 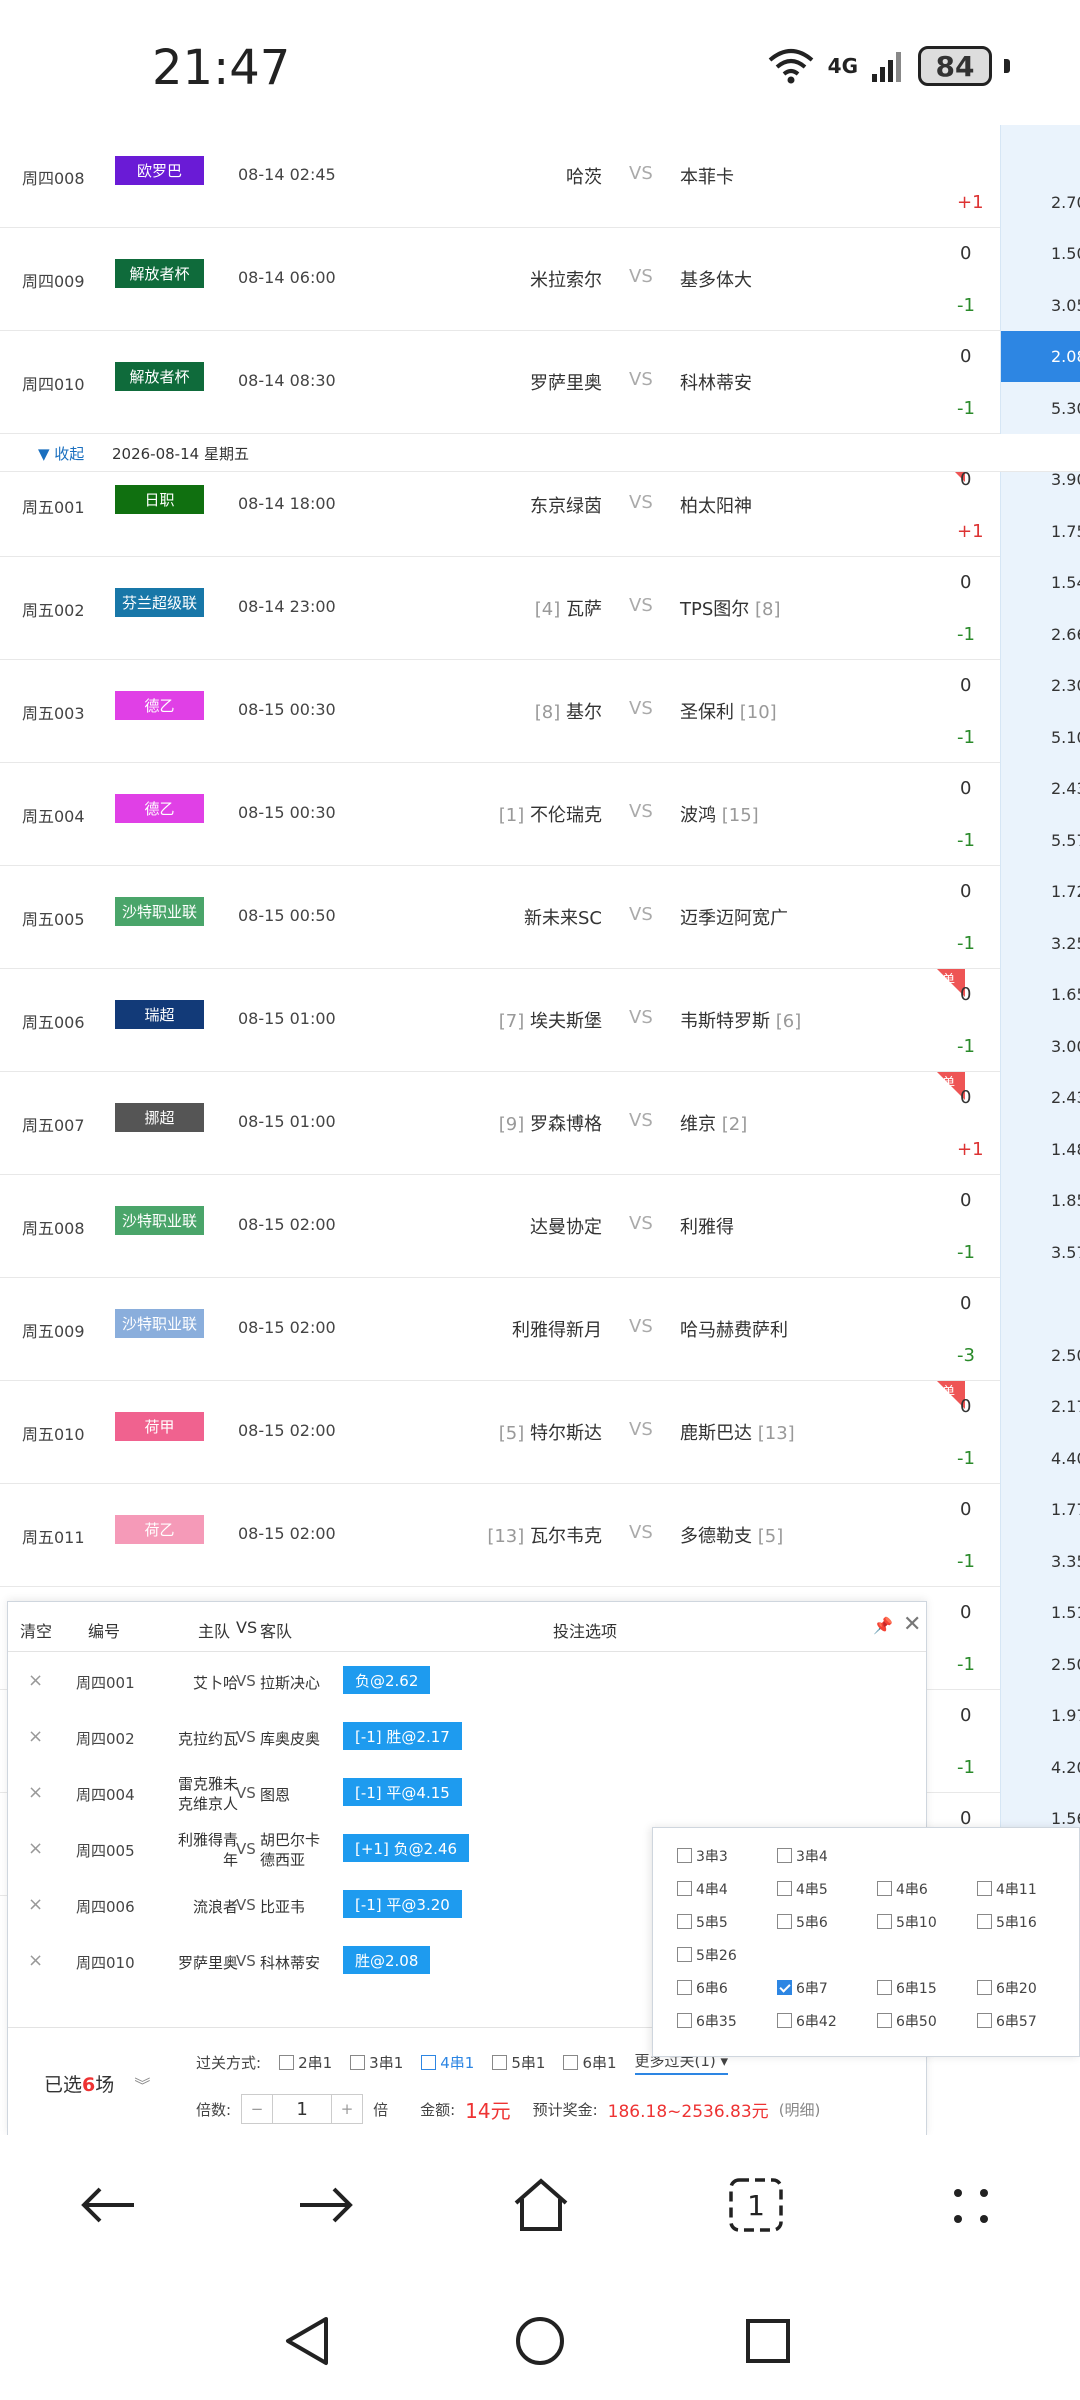 I want to click on odds-handicap-button: 1.75, so click(x=1065, y=531).